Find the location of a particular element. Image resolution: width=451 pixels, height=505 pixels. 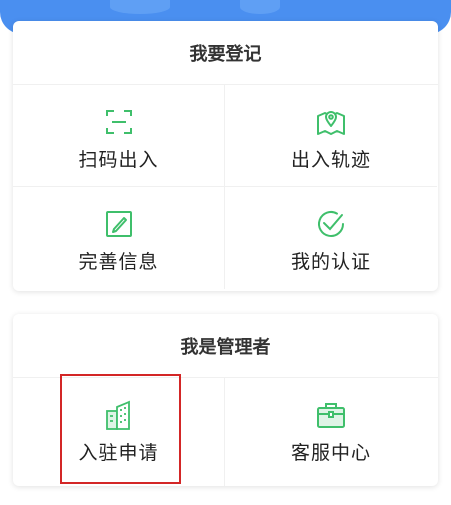

scan-entry-button: 扫码出入 is located at coordinates (119, 136).